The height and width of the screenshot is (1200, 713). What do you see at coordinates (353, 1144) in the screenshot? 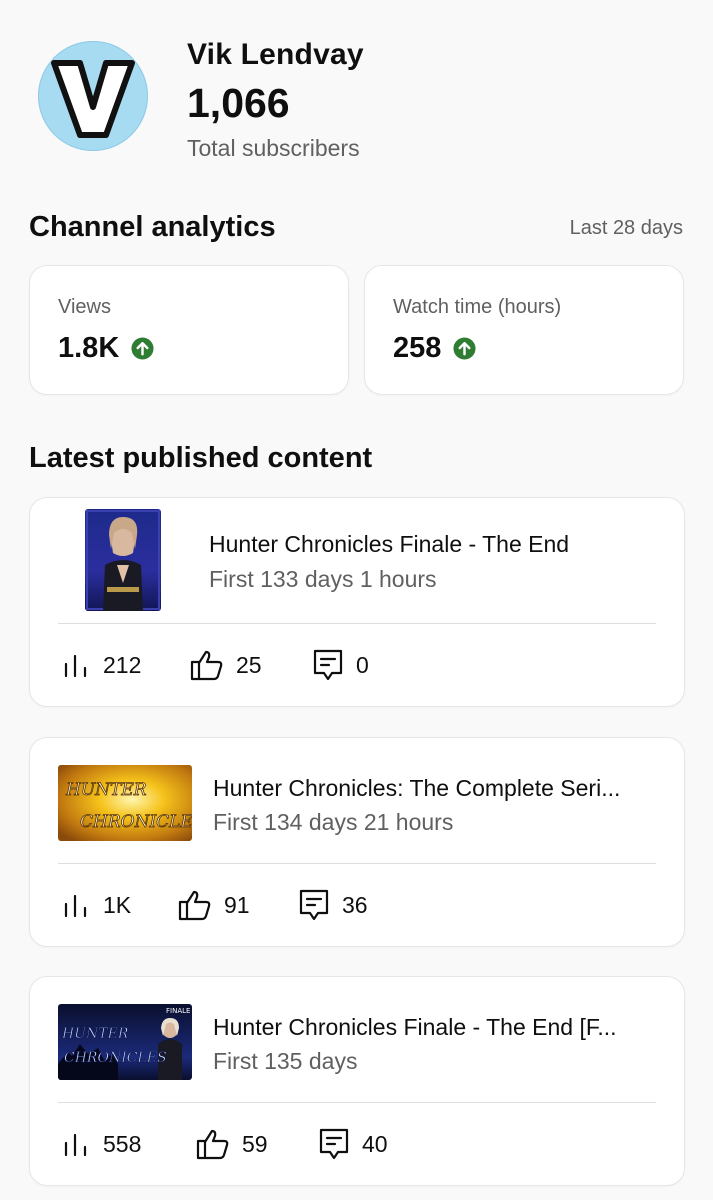
I see `comments-stat: 40` at bounding box center [353, 1144].